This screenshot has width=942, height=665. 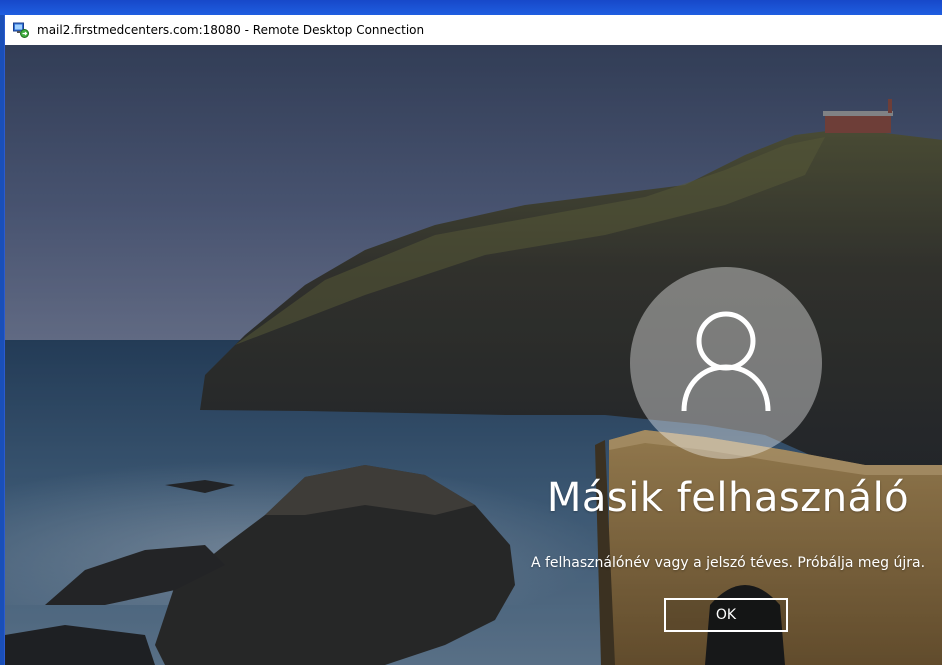 I want to click on remote-desktop-icon, so click(x=21, y=30).